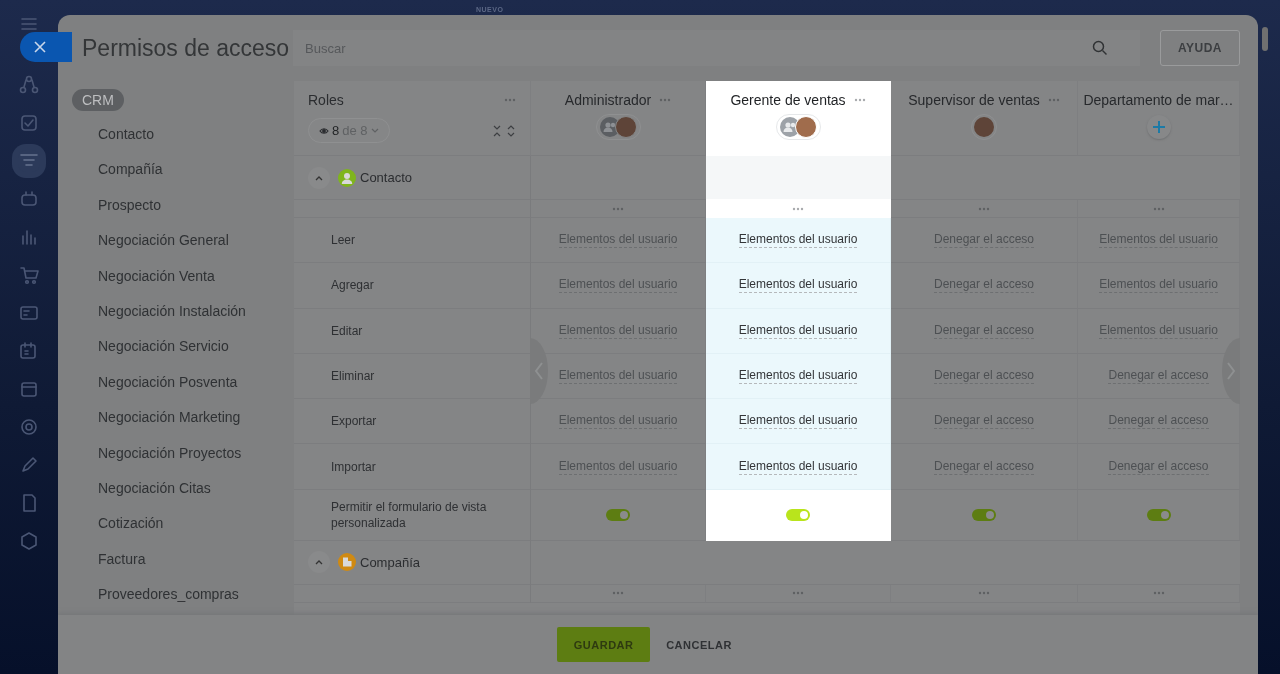  I want to click on group-label: CRM, so click(98, 100).